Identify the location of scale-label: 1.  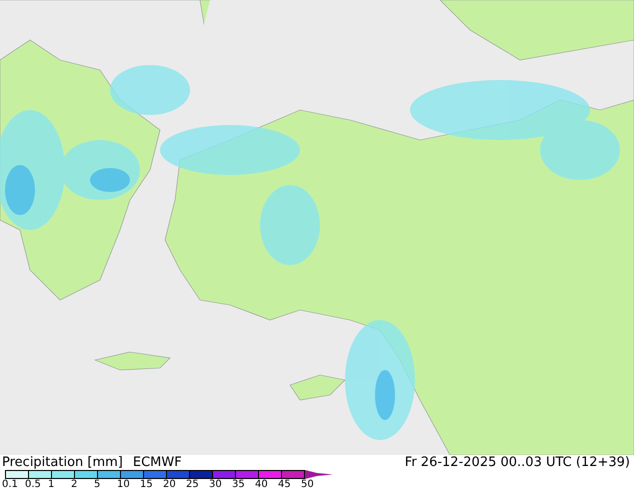
(52, 484).